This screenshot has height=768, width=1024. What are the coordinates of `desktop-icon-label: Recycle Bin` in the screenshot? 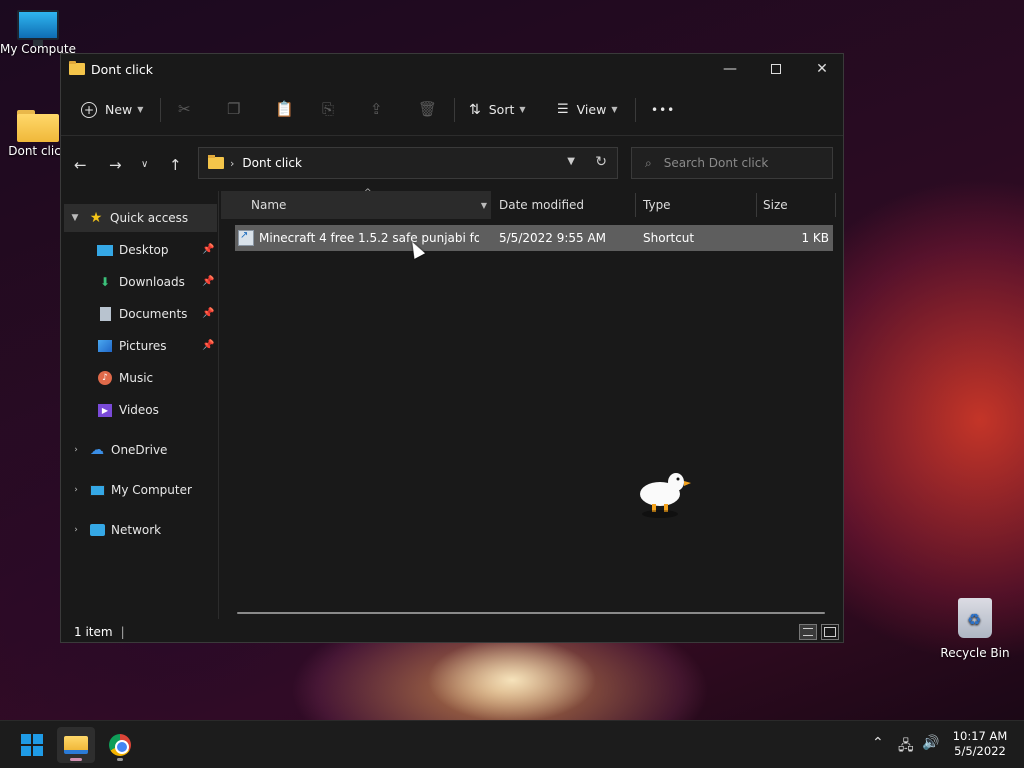 It's located at (975, 653).